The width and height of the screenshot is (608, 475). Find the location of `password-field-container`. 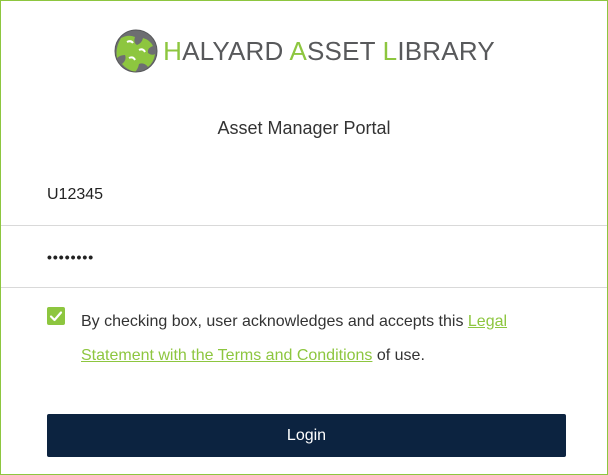

password-field-container is located at coordinates (304, 257).